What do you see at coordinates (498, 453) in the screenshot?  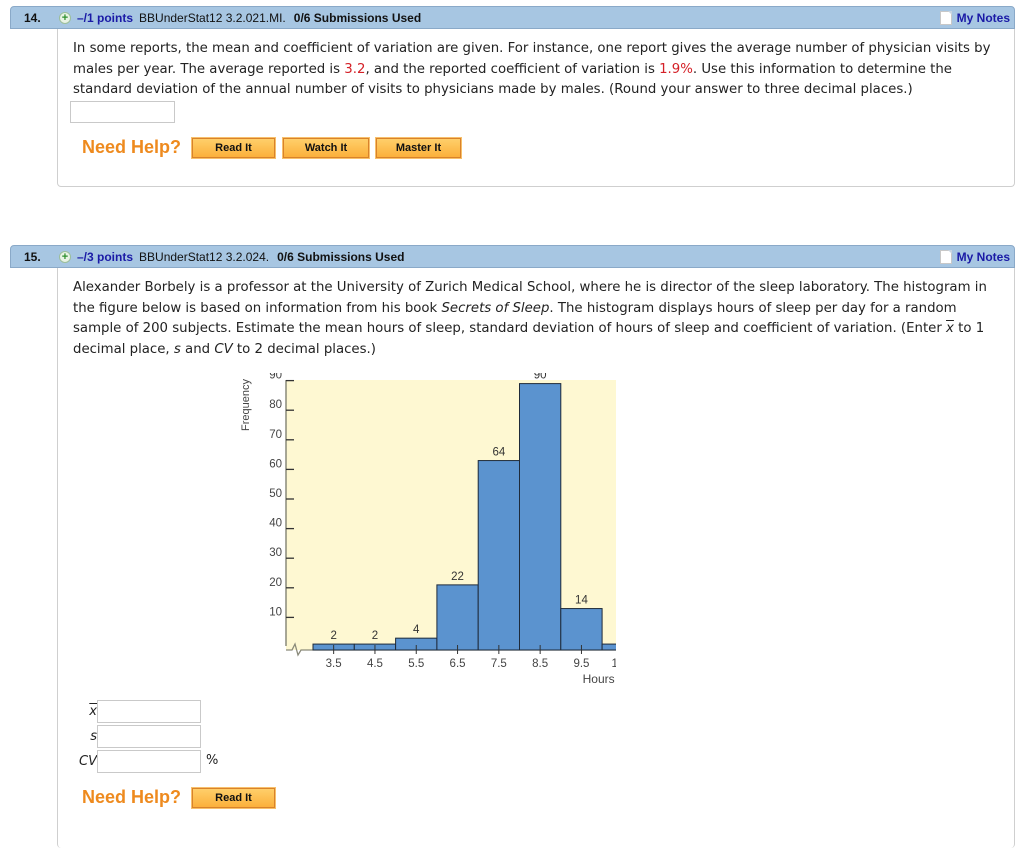 I see `bar-data-label: 64` at bounding box center [498, 453].